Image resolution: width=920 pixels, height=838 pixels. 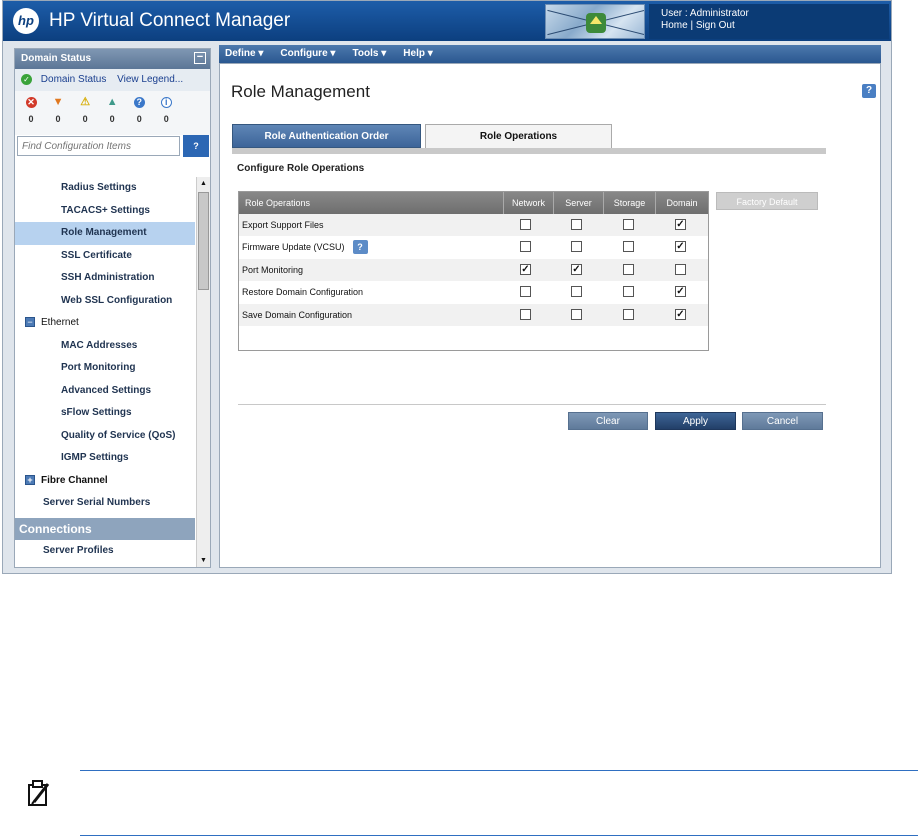 I want to click on factory-default-button: Factory Default, so click(x=767, y=201).